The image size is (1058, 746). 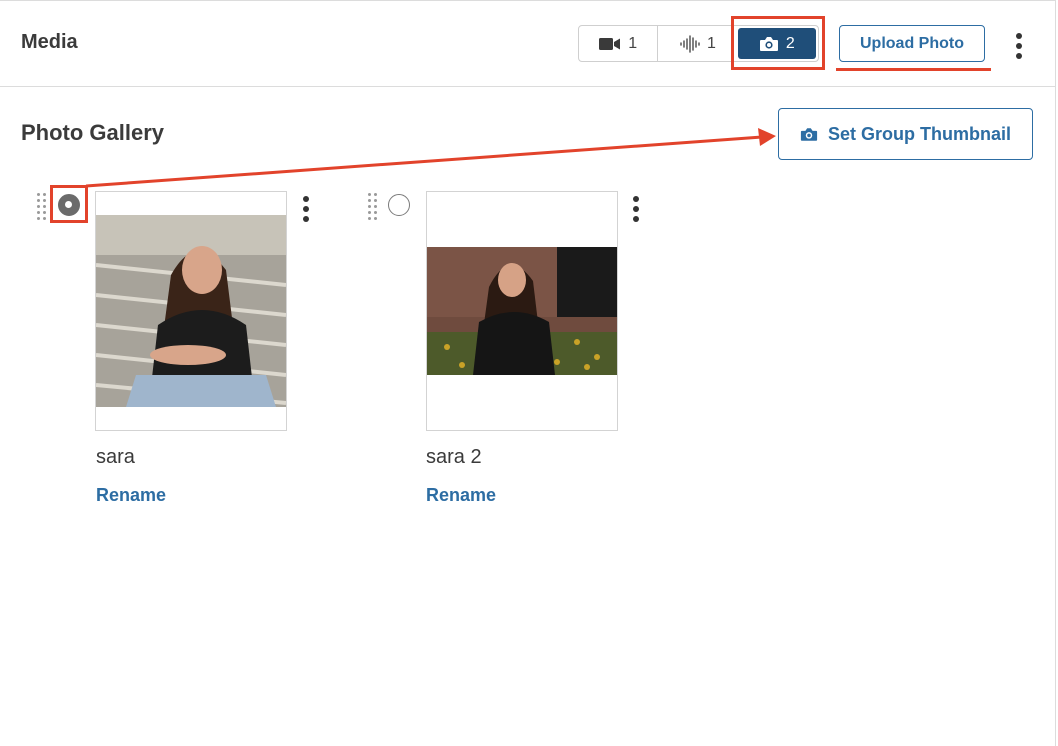 What do you see at coordinates (790, 43) in the screenshot?
I see `tab-photo-count: 2` at bounding box center [790, 43].